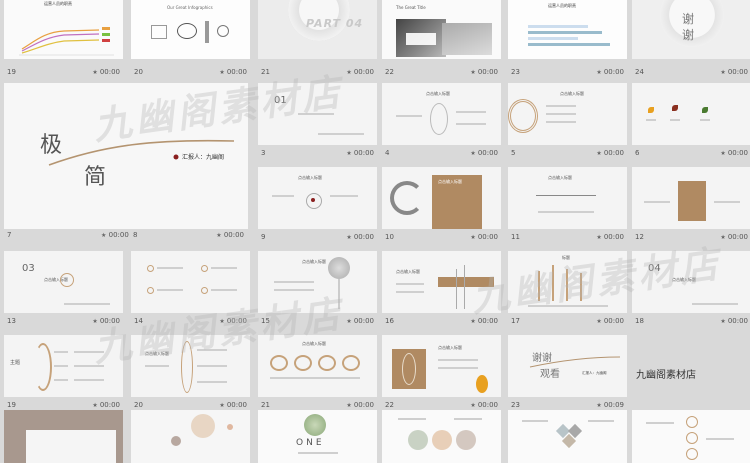 Image resolution: width=750 pixels, height=463 pixels. What do you see at coordinates (575, 362) in the screenshot?
I see `brush-stroke-graphic` at bounding box center [575, 362].